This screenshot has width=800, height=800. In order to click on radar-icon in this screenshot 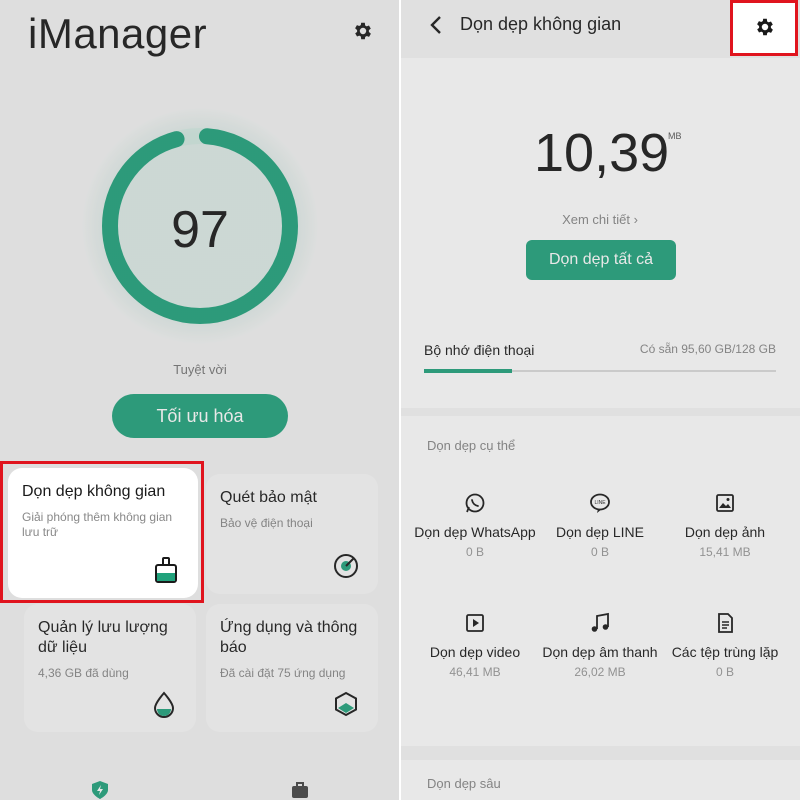, I will do `click(346, 566)`.